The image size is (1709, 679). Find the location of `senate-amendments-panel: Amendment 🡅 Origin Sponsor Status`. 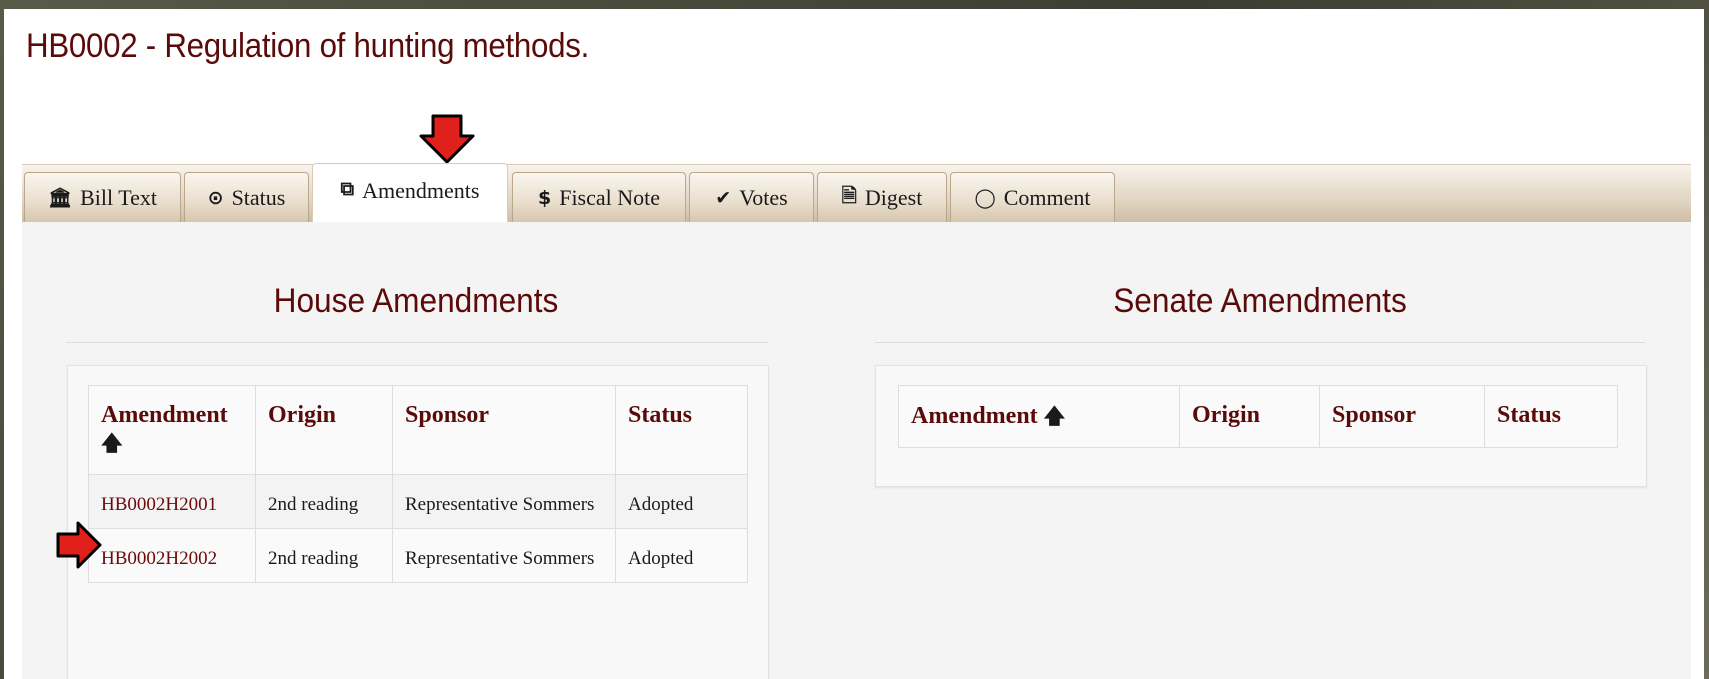

senate-amendments-panel: Amendment 🡅 Origin Sponsor Status is located at coordinates (1261, 426).